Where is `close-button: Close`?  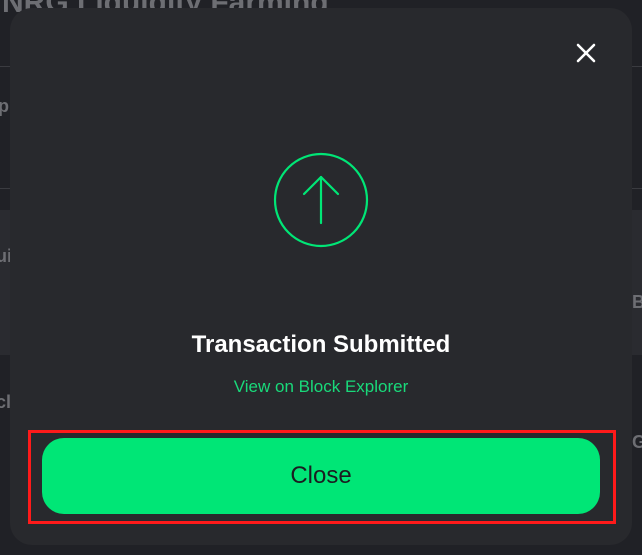
close-button: Close is located at coordinates (321, 476).